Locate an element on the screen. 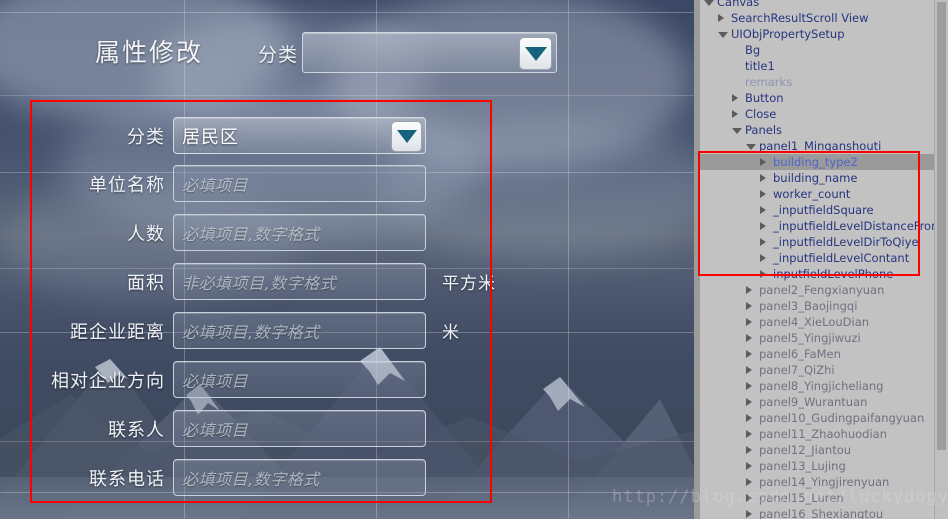 This screenshot has height=519, width=948. hierarchy-node-label: Panels is located at coordinates (764, 130).